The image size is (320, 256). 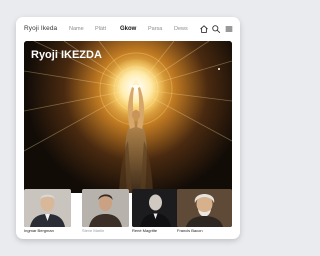 What do you see at coordinates (145, 230) in the screenshot?
I see `thumbnail-caption: René Magritte` at bounding box center [145, 230].